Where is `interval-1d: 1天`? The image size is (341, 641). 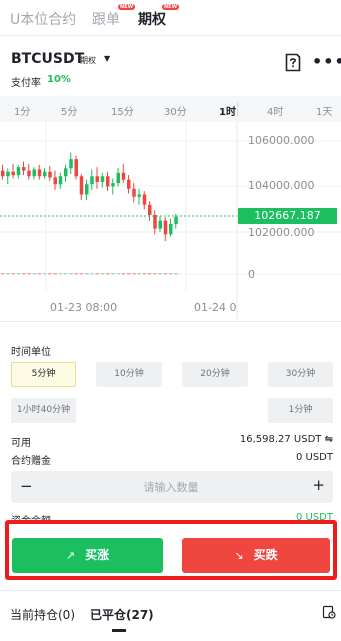
interval-1d: 1天 is located at coordinates (324, 110).